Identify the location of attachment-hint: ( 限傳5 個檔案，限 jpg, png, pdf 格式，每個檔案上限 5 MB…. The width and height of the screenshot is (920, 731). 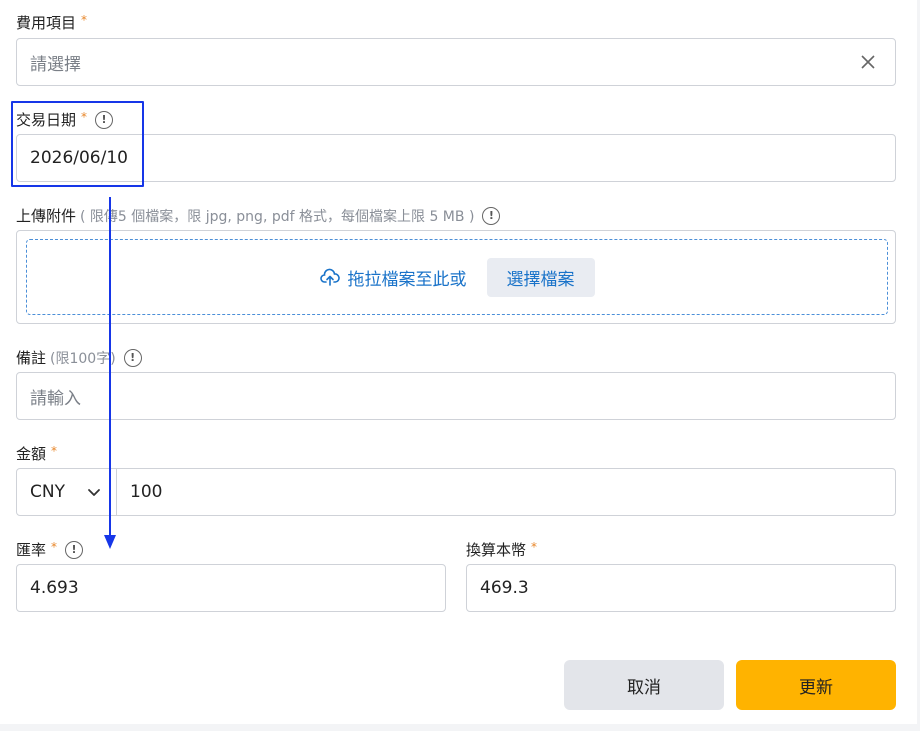
(277, 216).